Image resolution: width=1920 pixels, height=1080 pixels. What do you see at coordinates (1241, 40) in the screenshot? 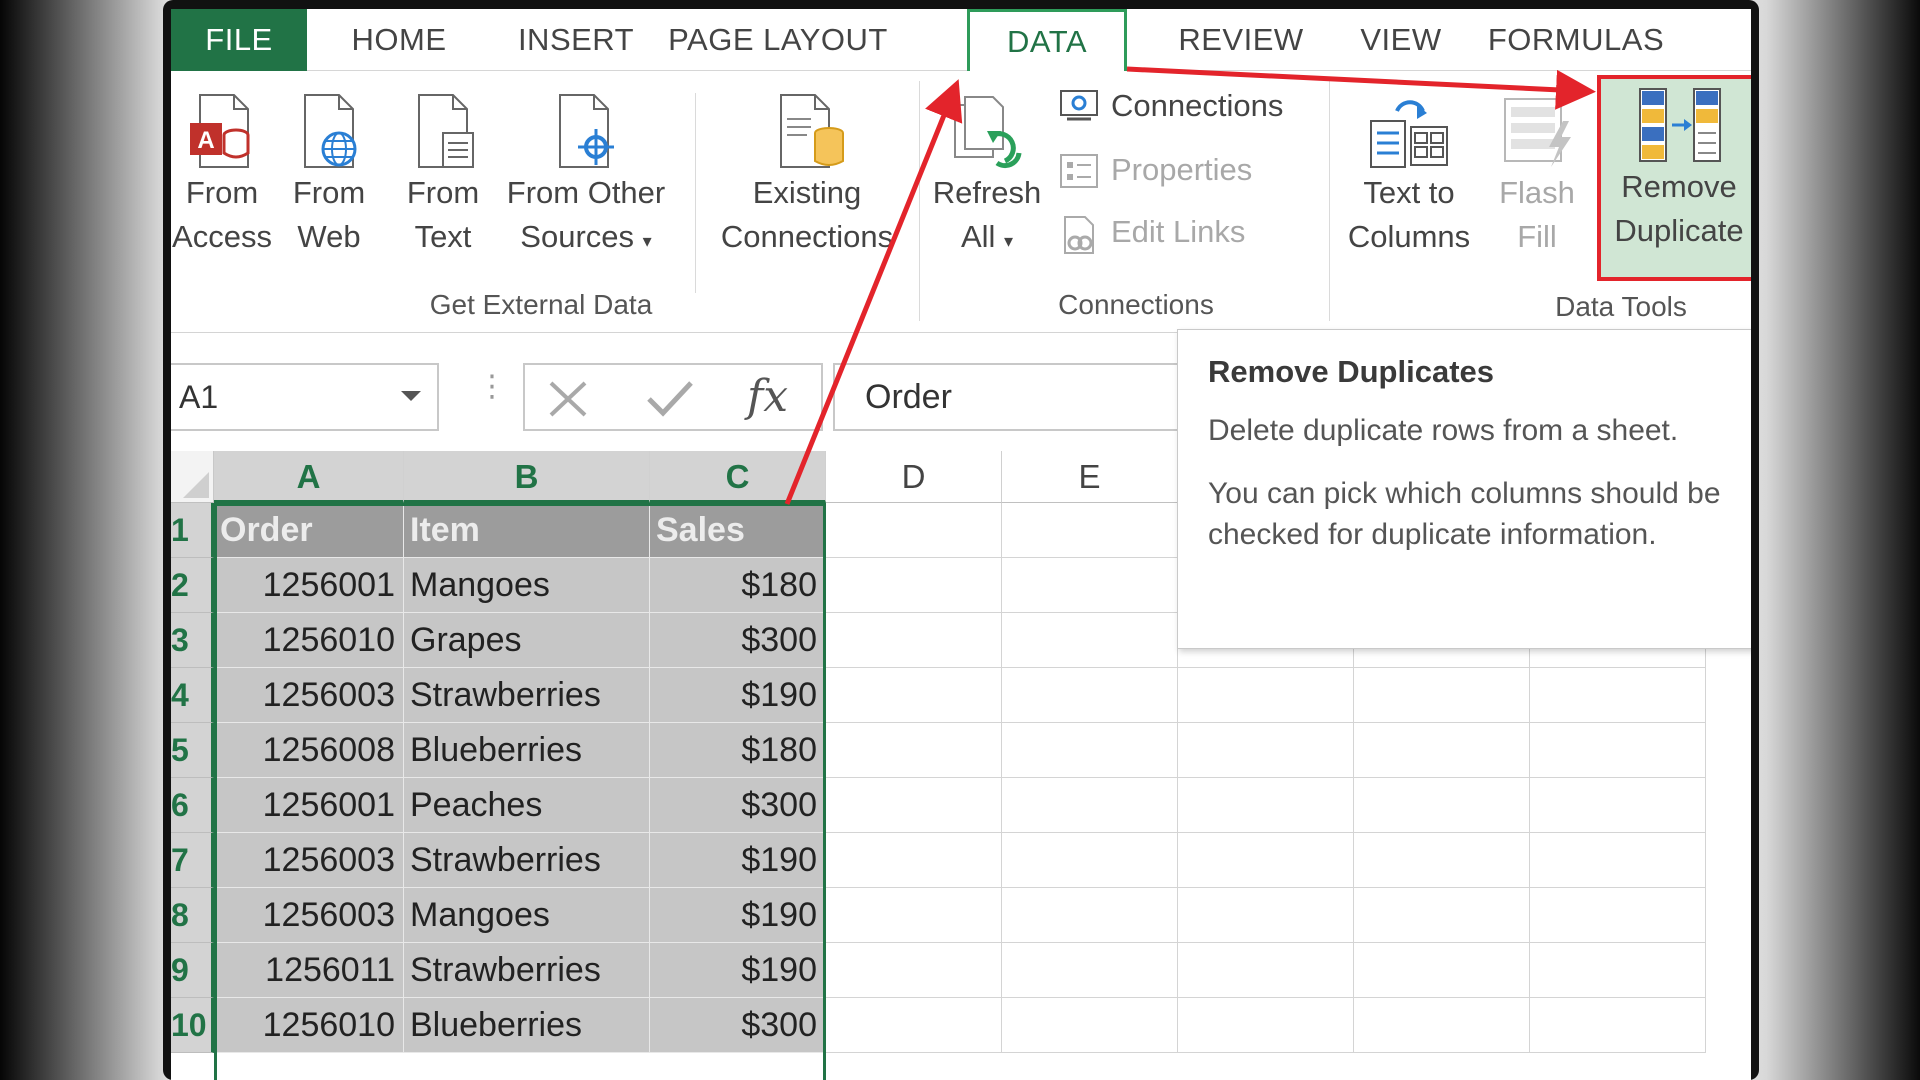
I see `tab-review: REVIEW` at bounding box center [1241, 40].